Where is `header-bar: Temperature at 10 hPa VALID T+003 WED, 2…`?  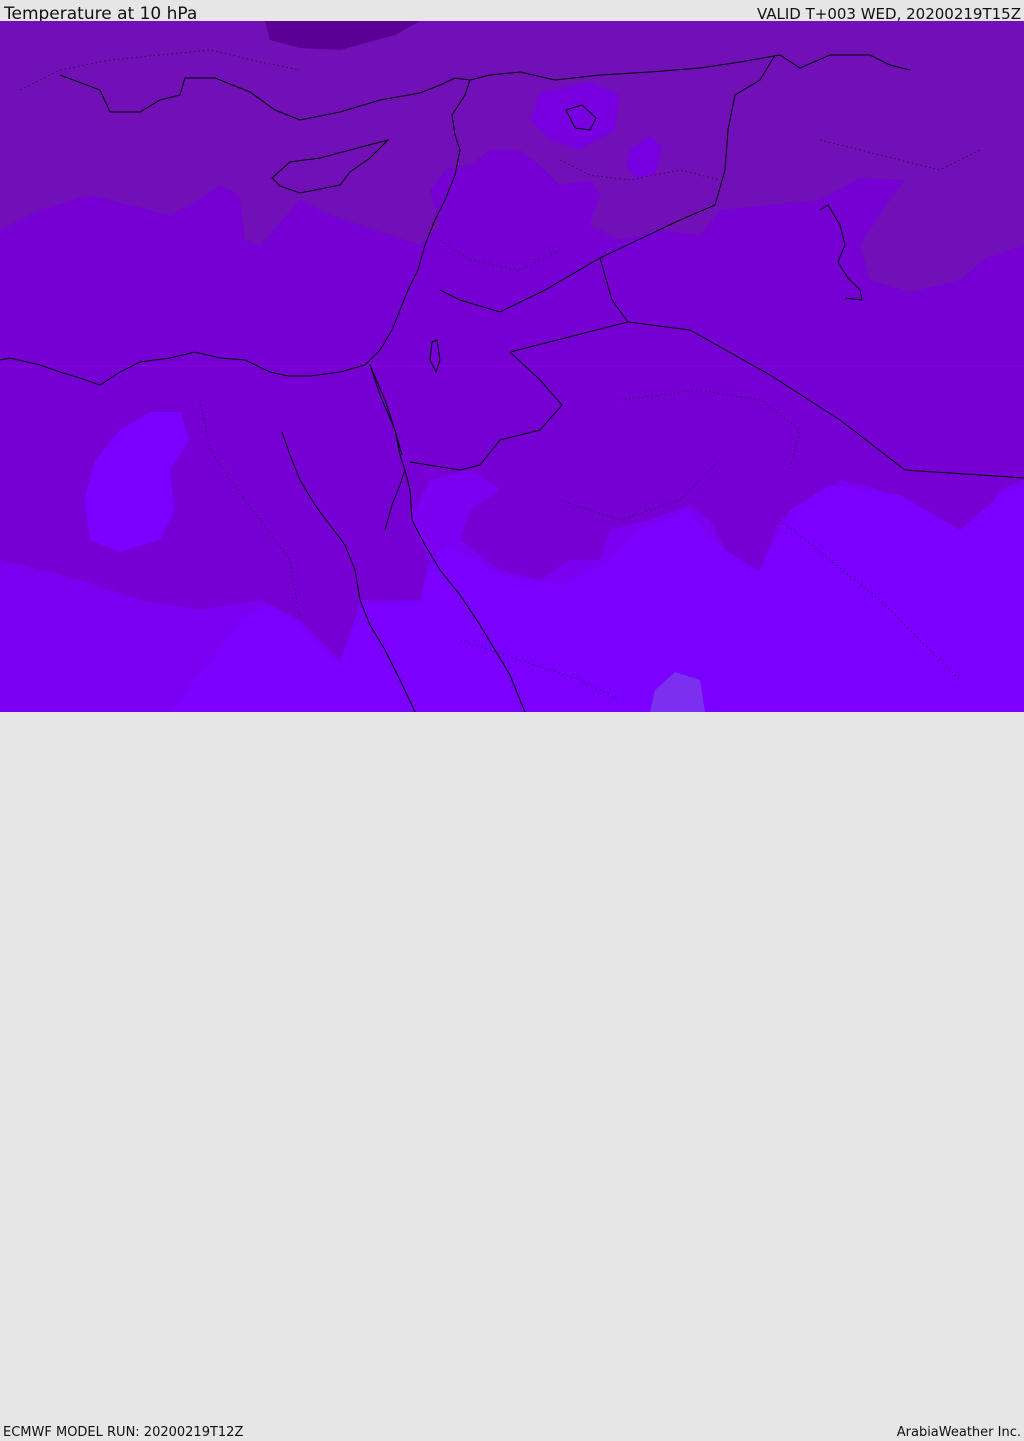 header-bar: Temperature at 10 hPa VALID T+003 WED, 2… is located at coordinates (512, 12).